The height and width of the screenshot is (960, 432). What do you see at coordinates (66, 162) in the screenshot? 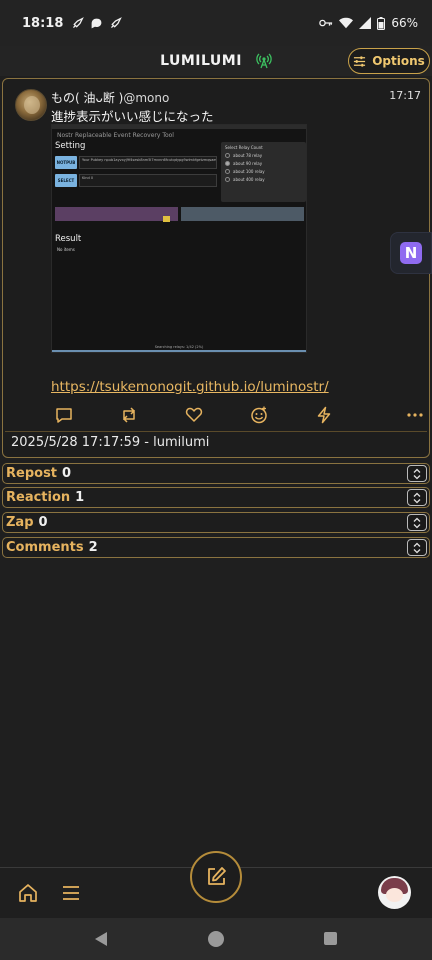
I see `embed-button-1: NOTPUB` at bounding box center [66, 162].